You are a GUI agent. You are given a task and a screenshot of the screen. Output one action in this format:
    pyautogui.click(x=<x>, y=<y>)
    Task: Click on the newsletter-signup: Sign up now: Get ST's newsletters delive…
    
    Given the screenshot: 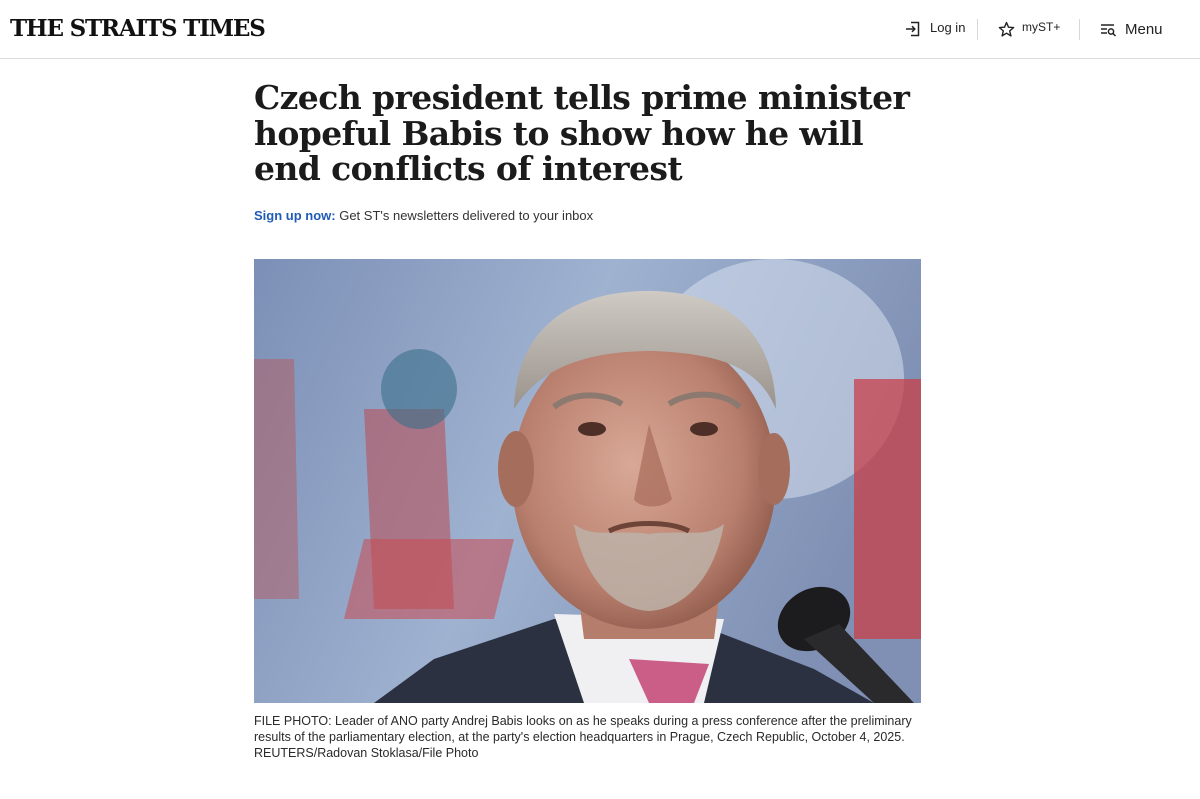 What is the action you would take?
    pyautogui.click(x=423, y=215)
    